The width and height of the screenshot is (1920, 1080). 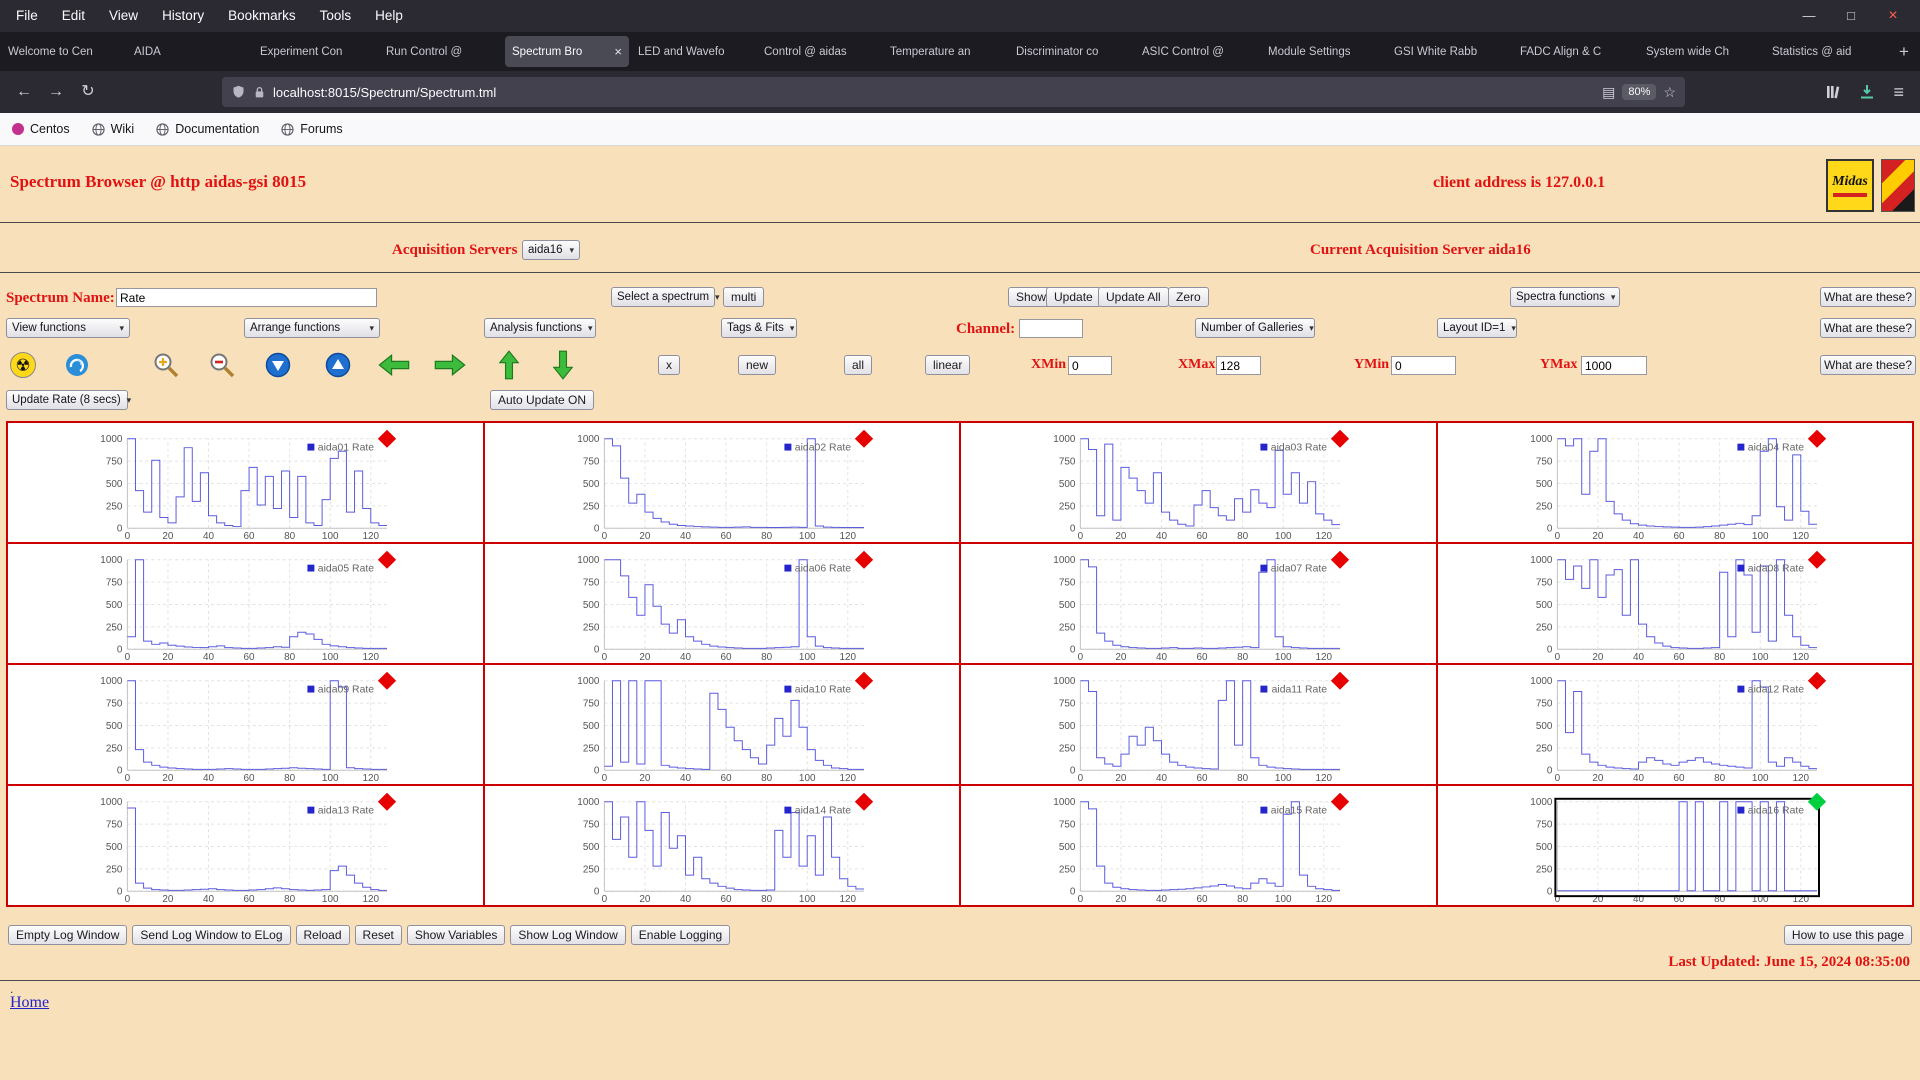 I want to click on update-all-button: Update All, so click(x=1133, y=297).